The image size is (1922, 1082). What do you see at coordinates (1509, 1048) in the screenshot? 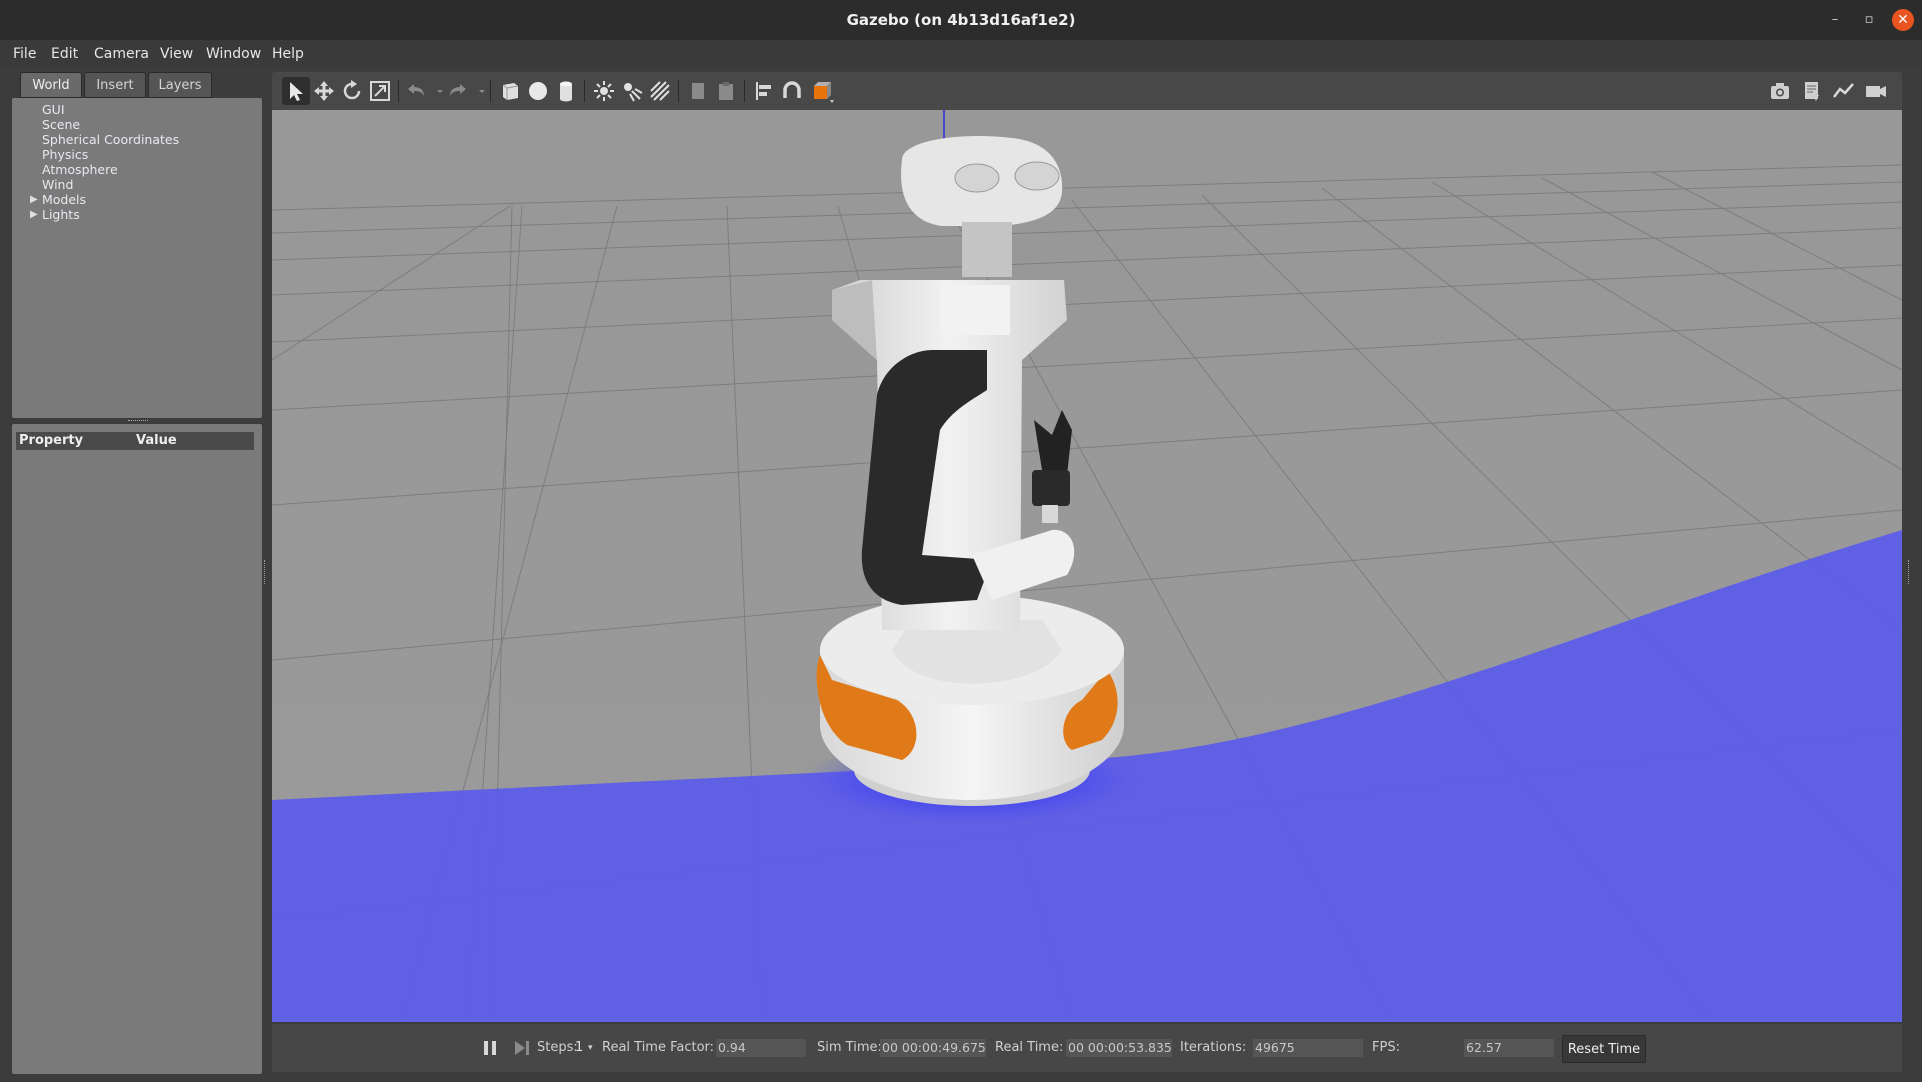
I see `fps-value: 62.57` at bounding box center [1509, 1048].